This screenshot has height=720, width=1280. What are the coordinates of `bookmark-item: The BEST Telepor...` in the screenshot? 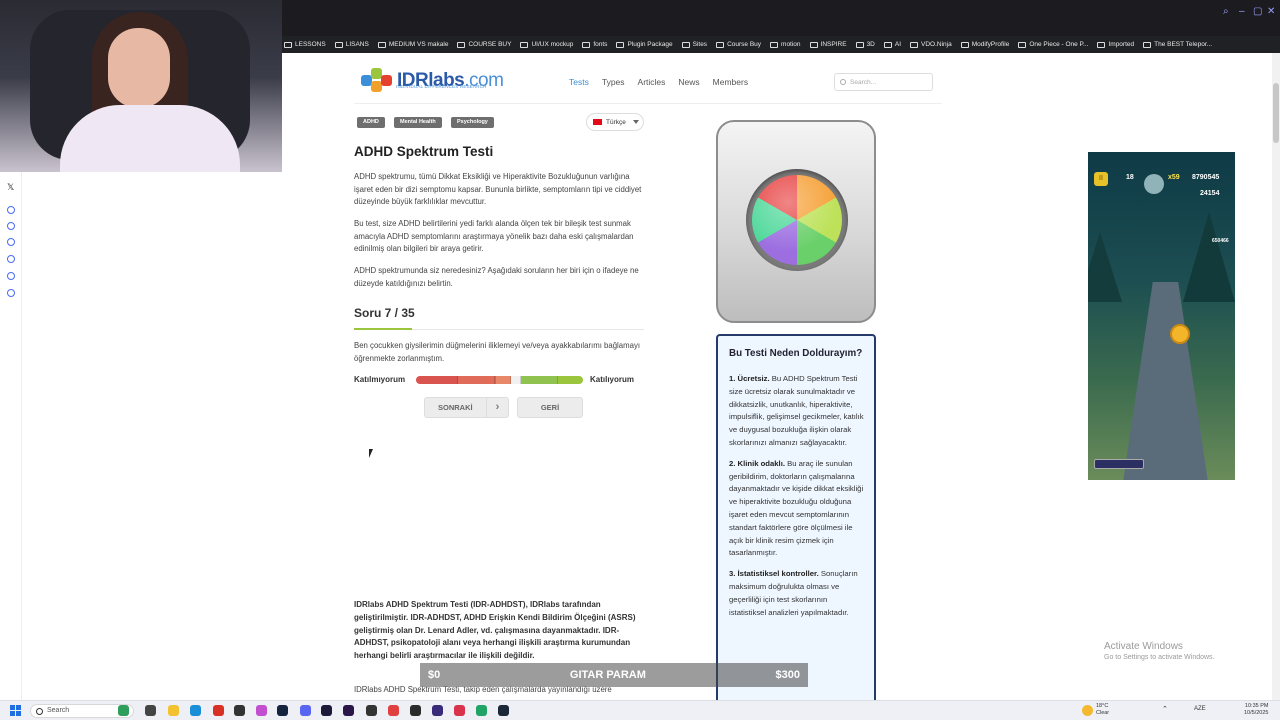 It's located at (1177, 44).